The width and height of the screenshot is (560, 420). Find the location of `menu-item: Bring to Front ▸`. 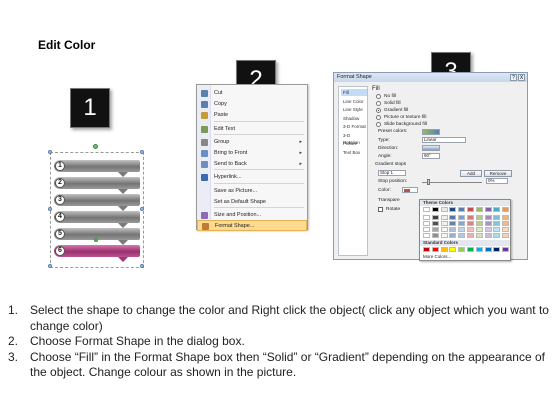

menu-item: Bring to Front ▸ is located at coordinates (252, 153).